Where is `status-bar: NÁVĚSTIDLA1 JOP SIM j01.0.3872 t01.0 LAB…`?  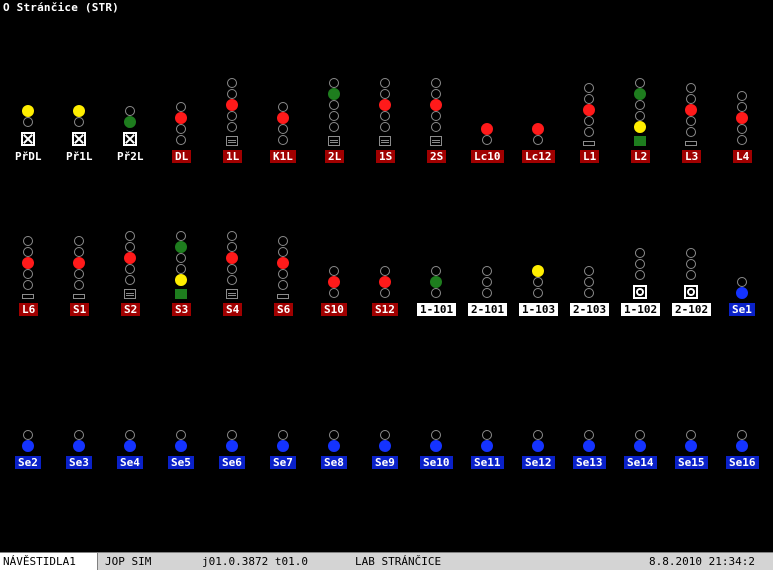 status-bar: NÁVĚSTIDLA1 JOP SIM j01.0.3872 t01.0 LAB… is located at coordinates (386, 561).